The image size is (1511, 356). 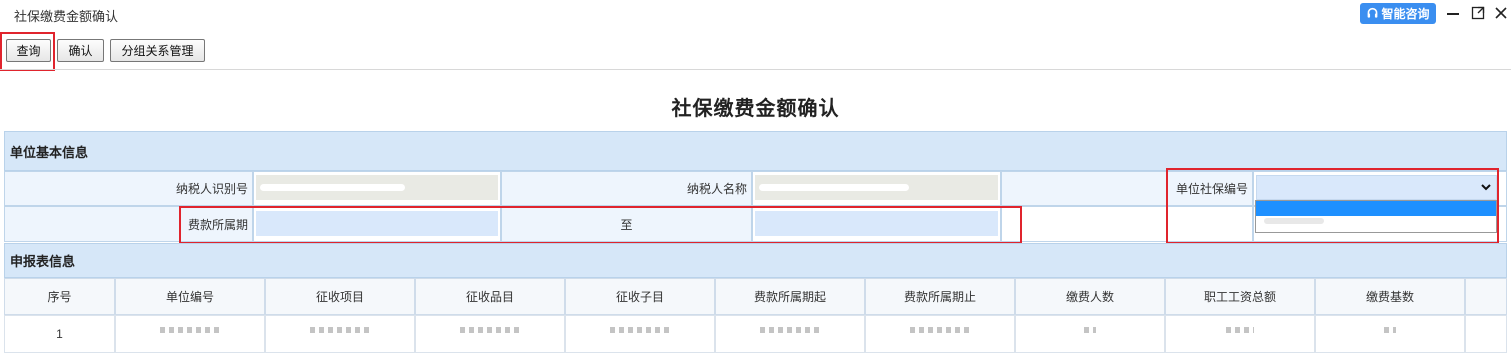 I want to click on taxpayer-name-field, so click(x=876, y=187).